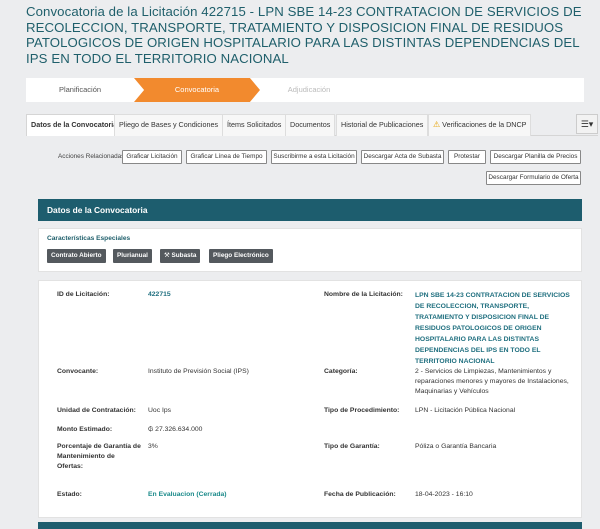  What do you see at coordinates (360, 494) in the screenshot?
I see `fecha-label: Fecha de Publicación:` at bounding box center [360, 494].